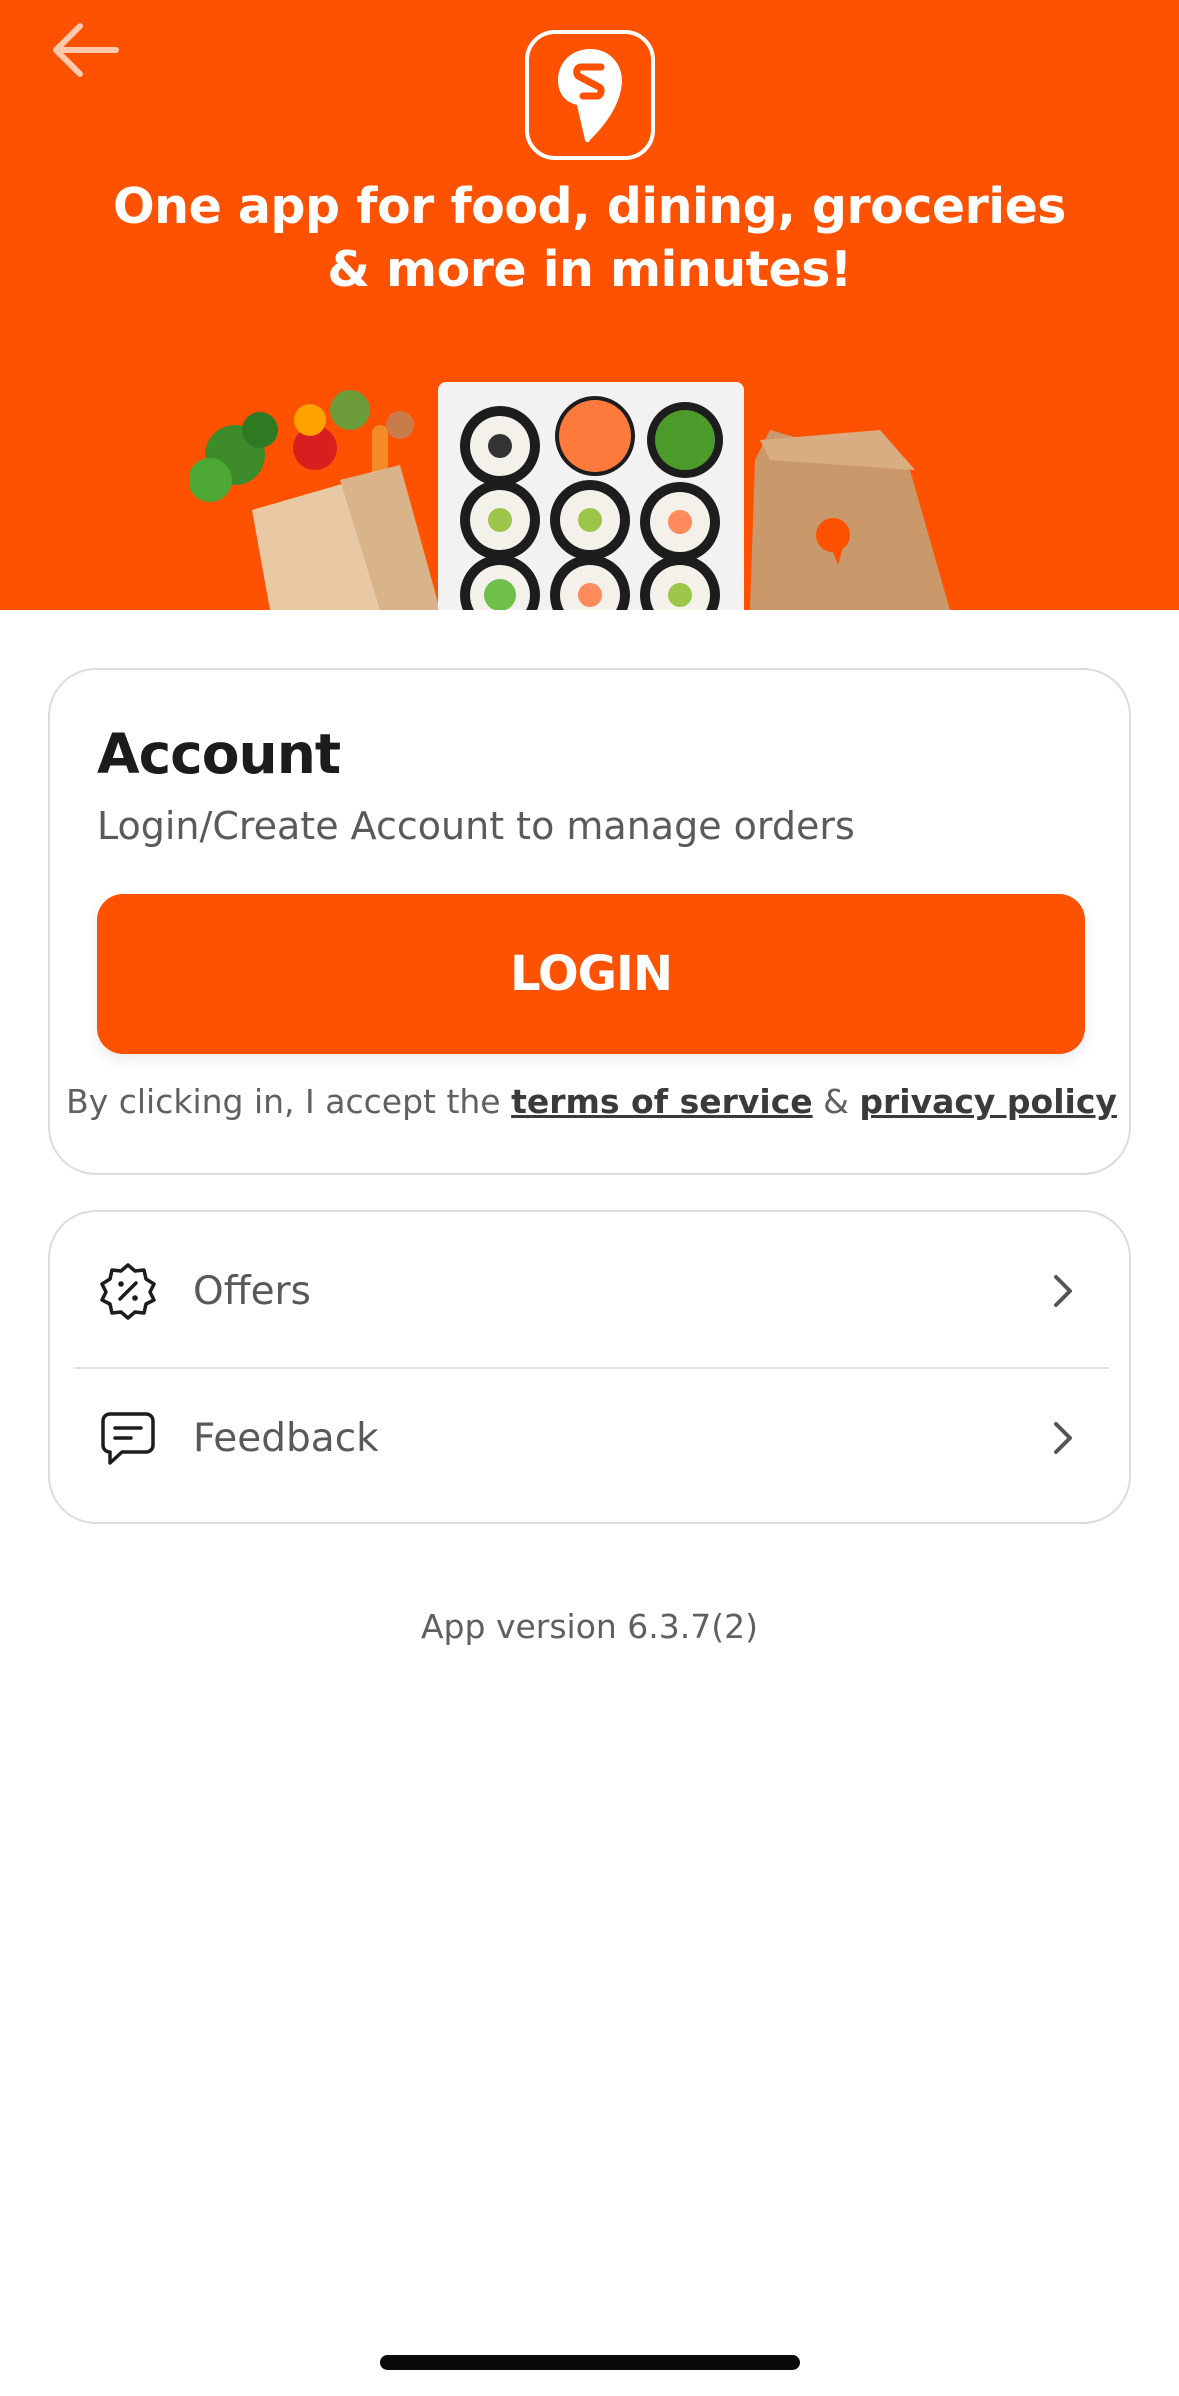  Describe the element at coordinates (591, 1291) in the screenshot. I see `menu-item-offers: Offers` at that location.